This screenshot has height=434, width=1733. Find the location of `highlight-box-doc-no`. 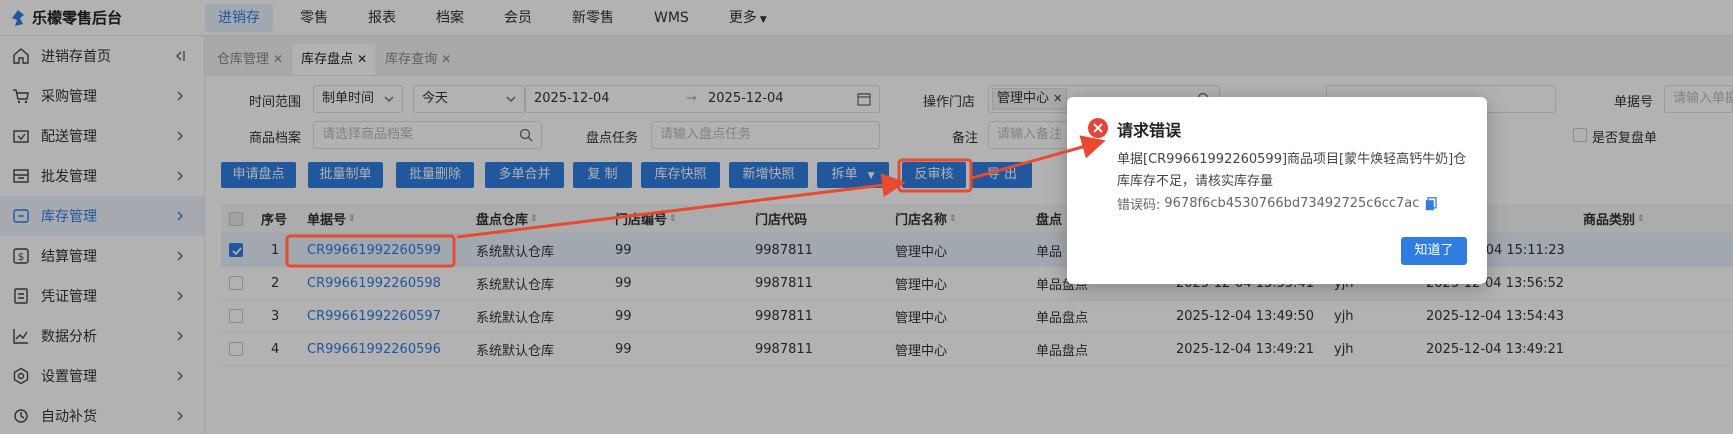

highlight-box-doc-no is located at coordinates (370, 251).